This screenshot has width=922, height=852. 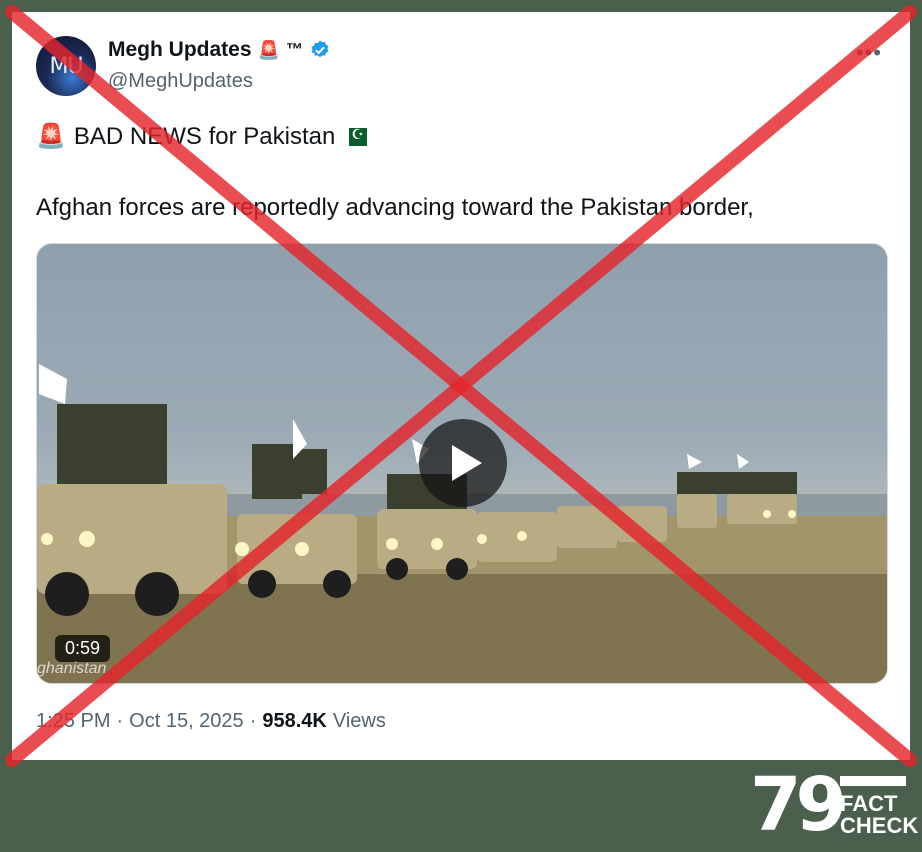 I want to click on user-handle: @MeghUpdates, so click(x=180, y=81).